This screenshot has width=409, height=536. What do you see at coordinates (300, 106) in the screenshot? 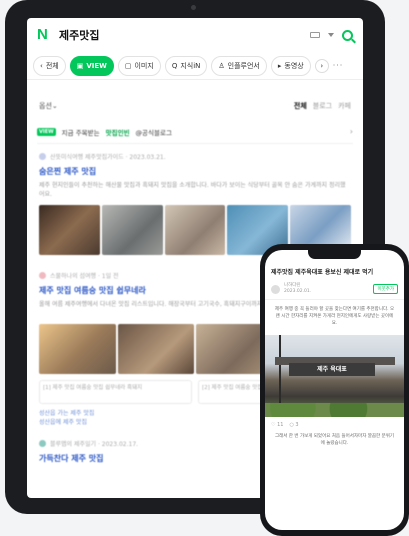
I see `sort-all: 전체` at bounding box center [300, 106].